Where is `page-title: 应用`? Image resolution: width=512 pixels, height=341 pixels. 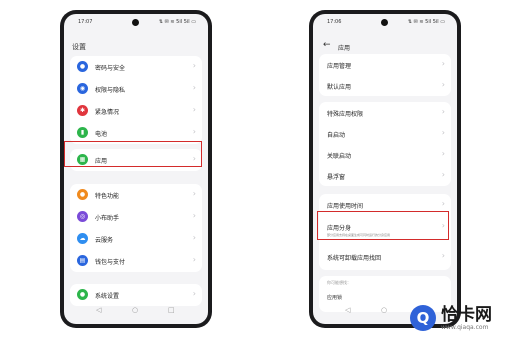
page-title: 应用 is located at coordinates (344, 48).